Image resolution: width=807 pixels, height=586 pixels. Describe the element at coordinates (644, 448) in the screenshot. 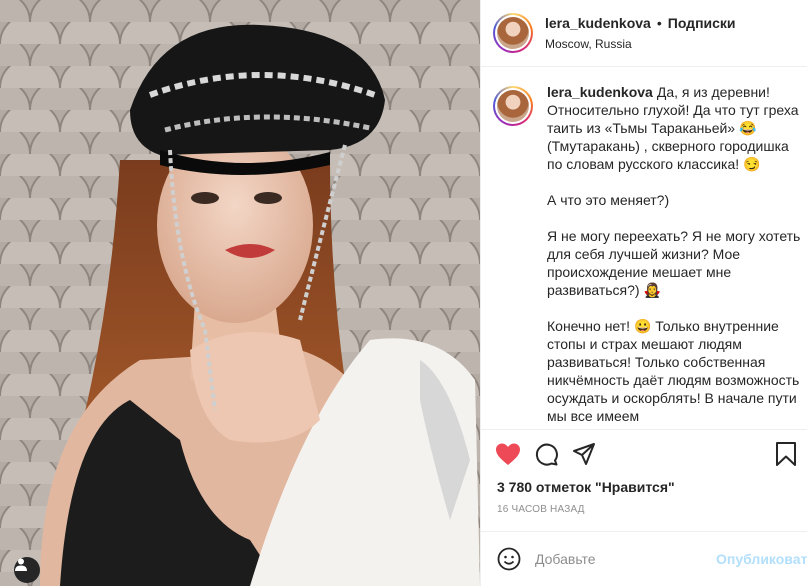

I see `action-bar` at that location.